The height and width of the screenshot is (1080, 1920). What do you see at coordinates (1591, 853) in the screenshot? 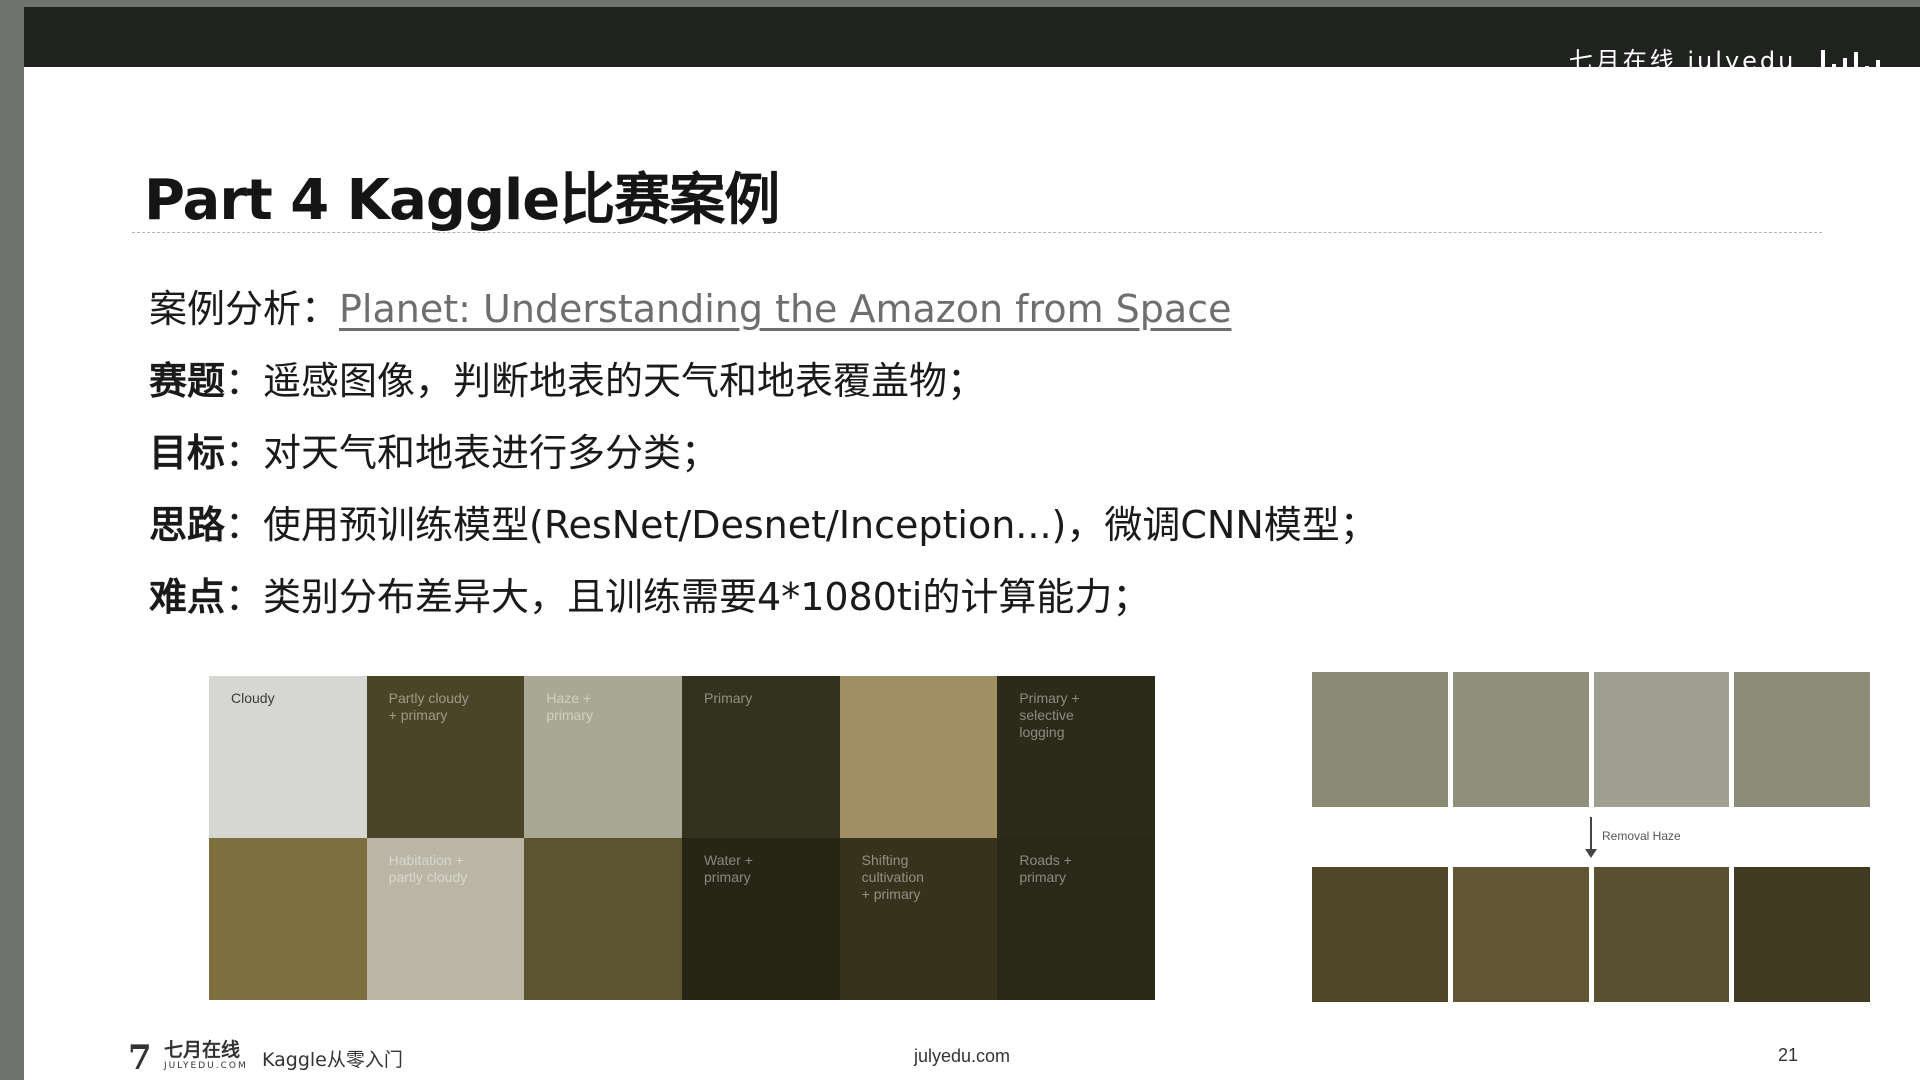
I see `arrowhead-icon` at bounding box center [1591, 853].